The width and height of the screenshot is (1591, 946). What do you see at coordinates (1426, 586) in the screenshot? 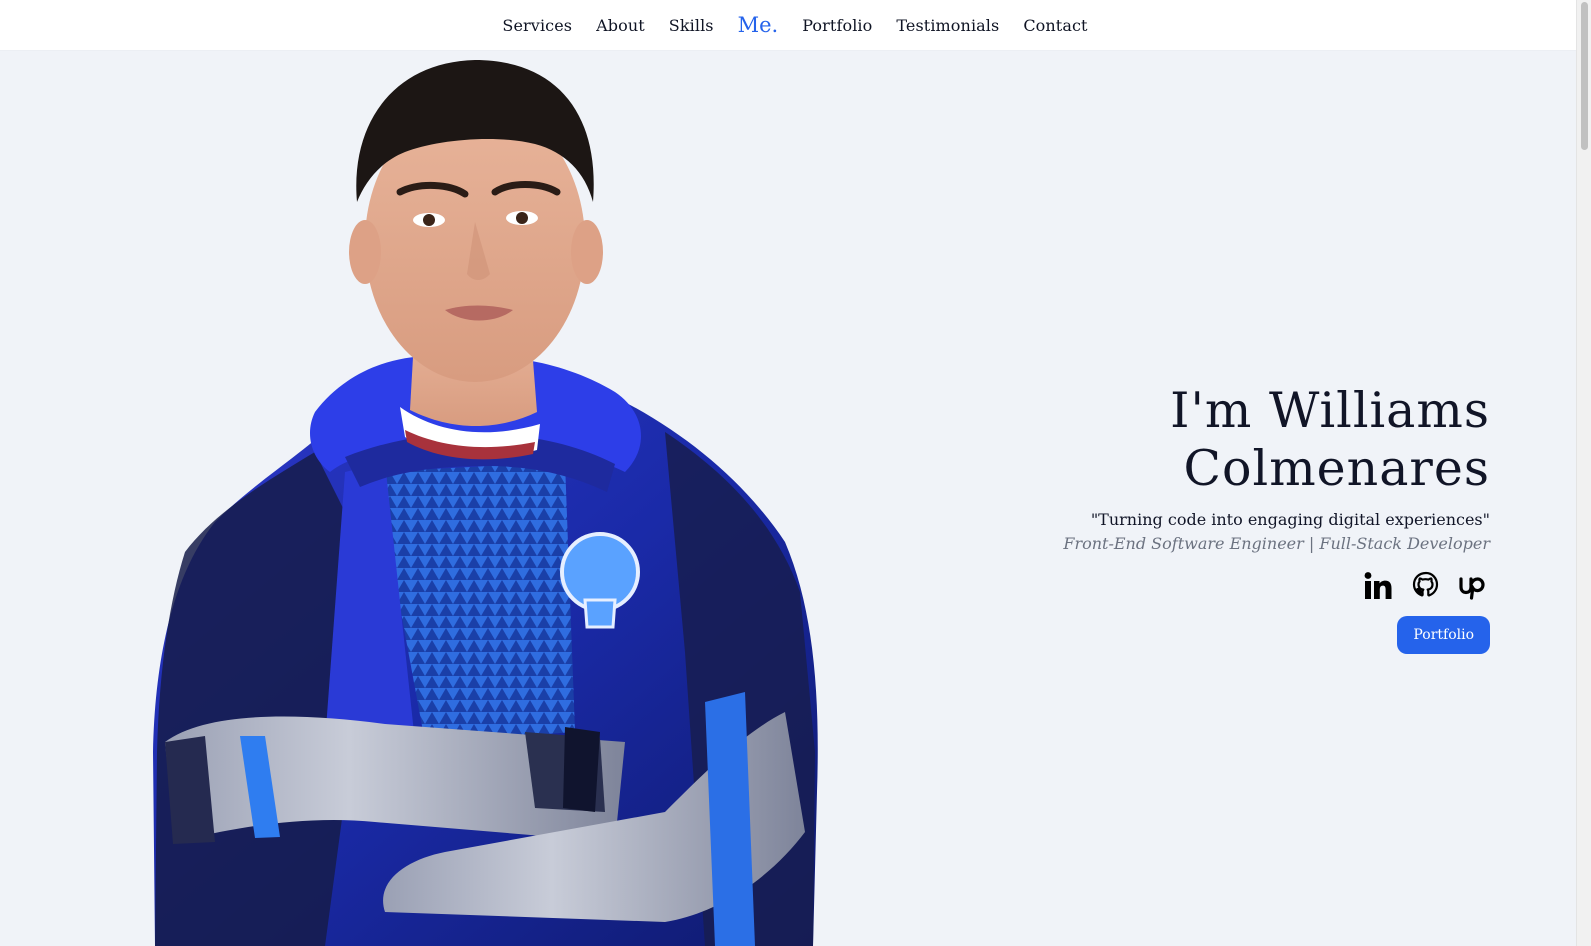
I see `github-icon` at bounding box center [1426, 586].